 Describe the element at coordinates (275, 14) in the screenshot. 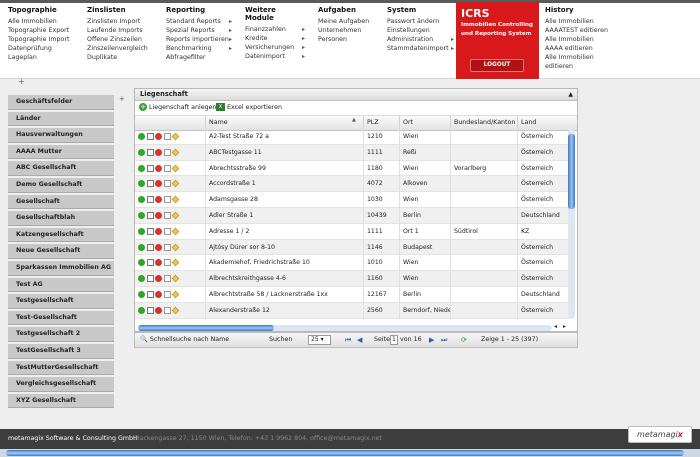

I see `menu-title: Weitere Module` at that location.